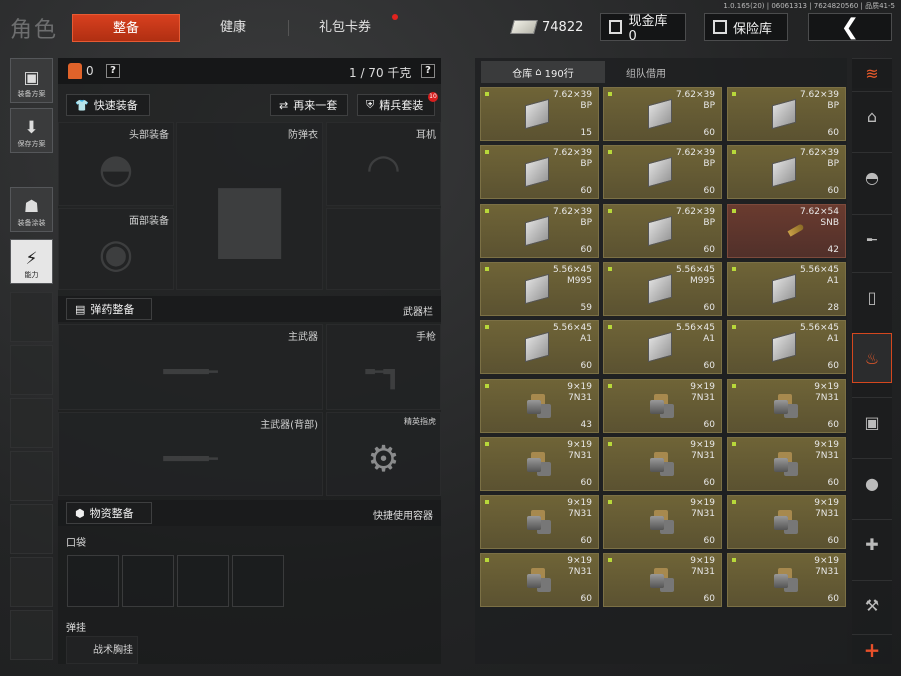 The image size is (901, 676). I want to click on fire-icon: ♨, so click(872, 358).